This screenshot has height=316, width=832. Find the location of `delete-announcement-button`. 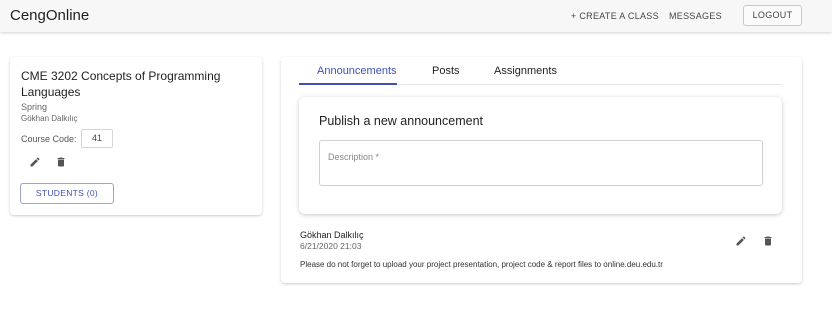

delete-announcement-button is located at coordinates (768, 241).